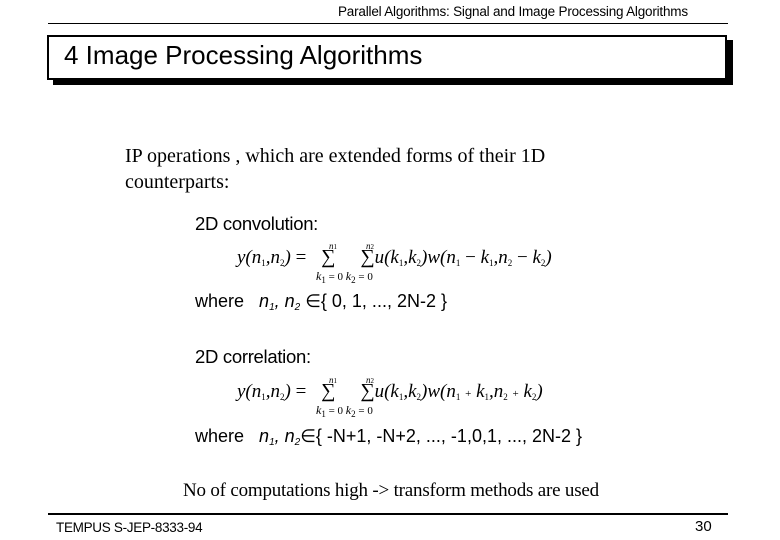  What do you see at coordinates (129, 527) in the screenshot?
I see `footer-project-code: TEMPUS S-JEP-8333-94` at bounding box center [129, 527].